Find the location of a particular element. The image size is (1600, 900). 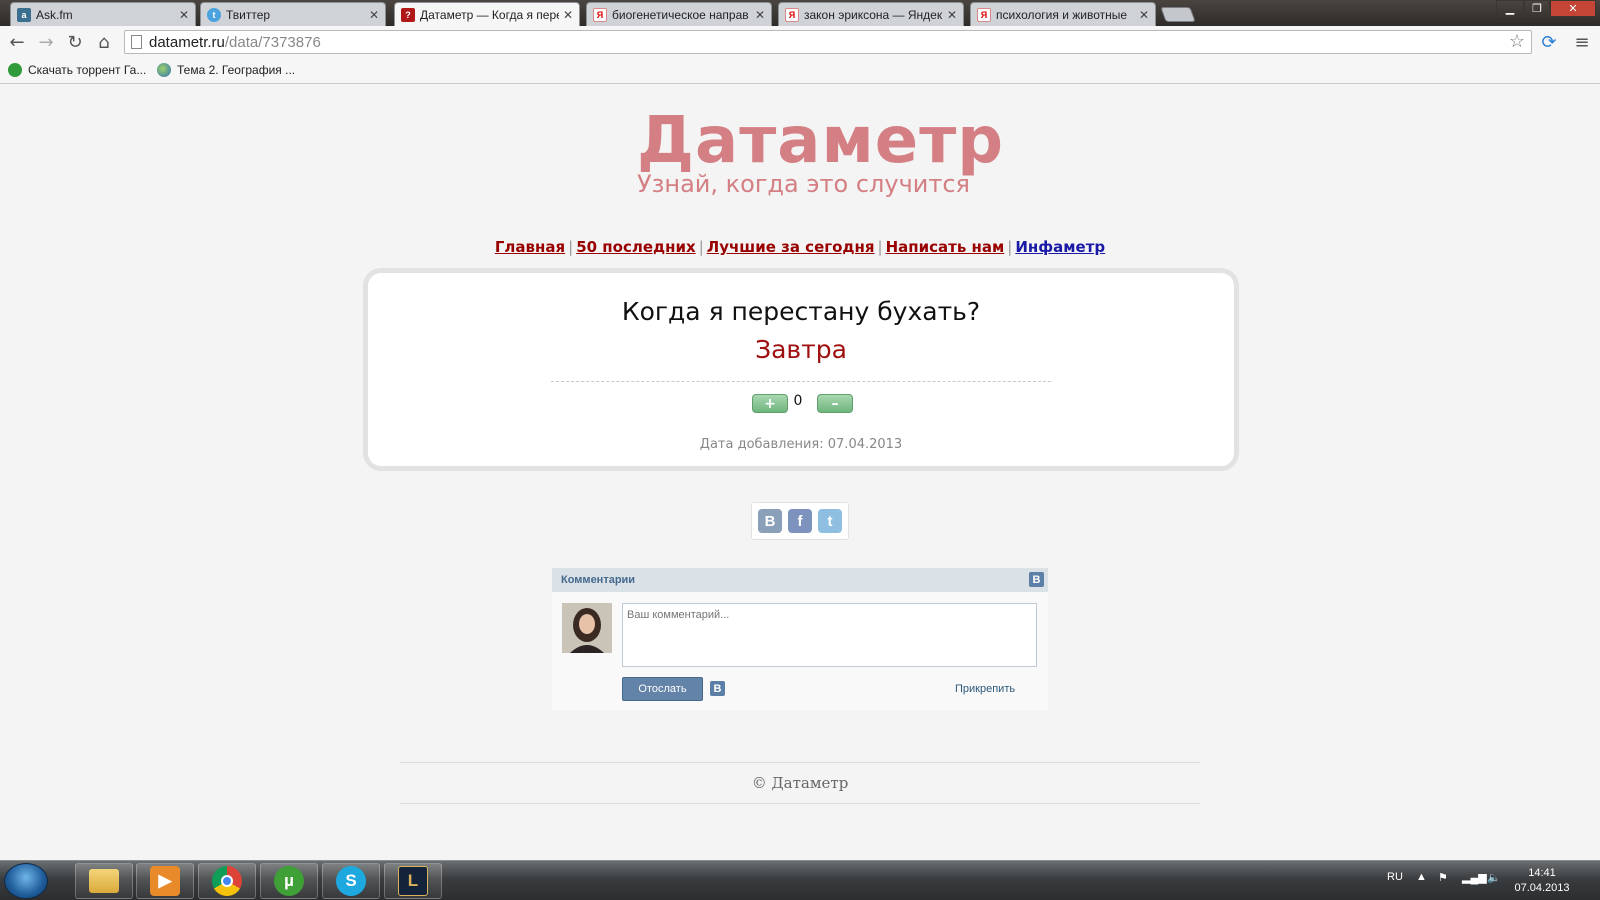

taskbar-skype: S is located at coordinates (351, 881).